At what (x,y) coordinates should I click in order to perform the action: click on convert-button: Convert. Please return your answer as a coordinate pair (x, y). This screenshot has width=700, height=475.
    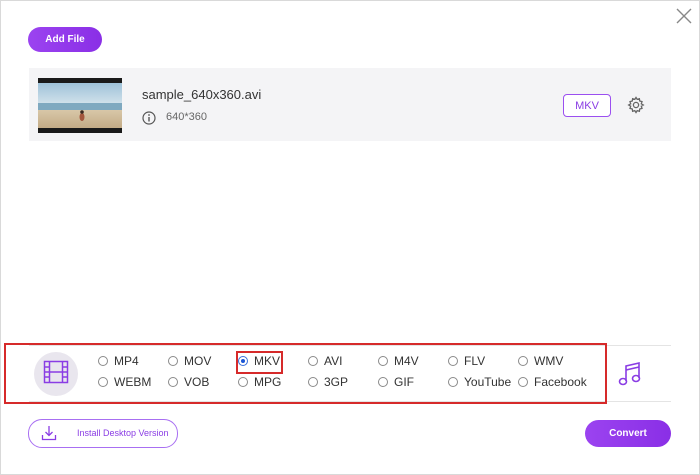
    Looking at the image, I should click on (628, 433).